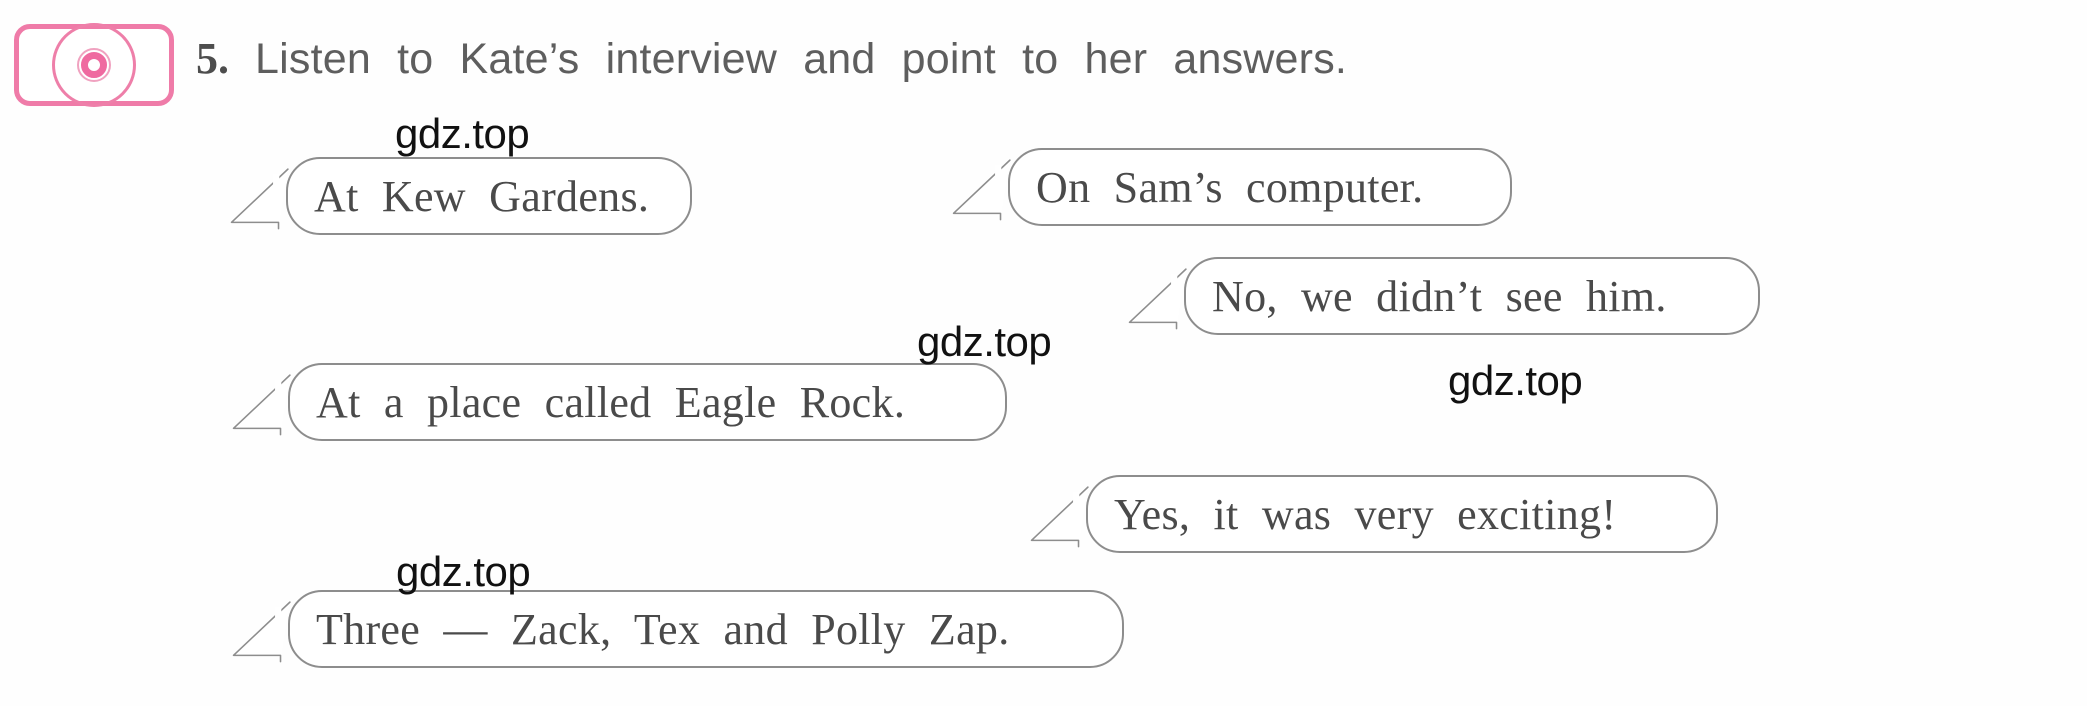  I want to click on bubble-kew-gardens: At Kew Gardens., so click(461, 196).